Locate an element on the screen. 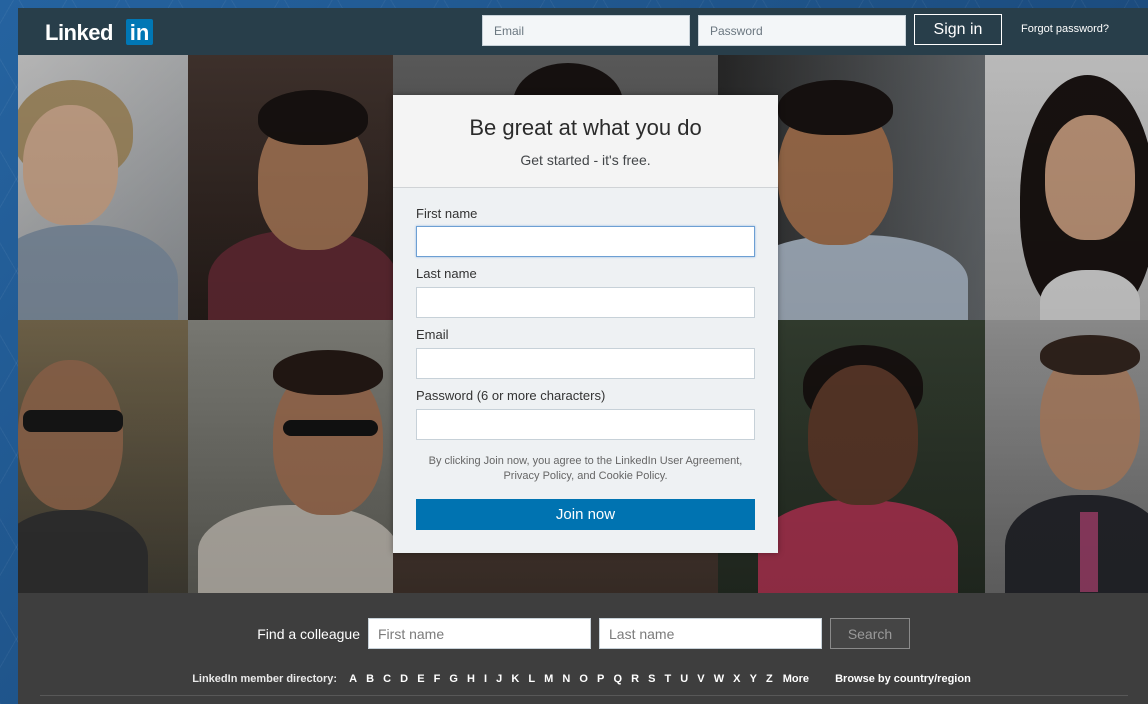 This screenshot has height=704, width=1148. directory-letter-o: O is located at coordinates (583, 679).